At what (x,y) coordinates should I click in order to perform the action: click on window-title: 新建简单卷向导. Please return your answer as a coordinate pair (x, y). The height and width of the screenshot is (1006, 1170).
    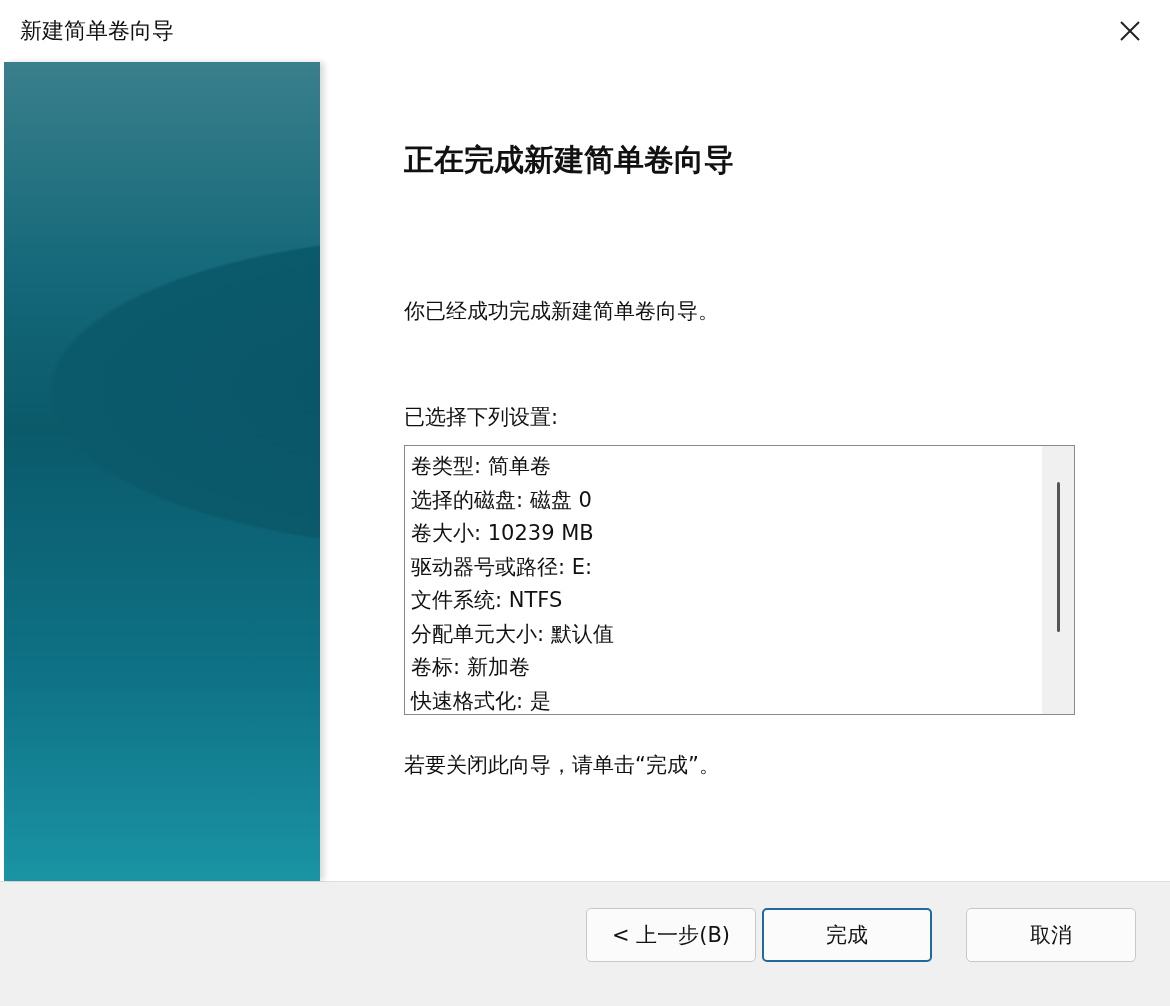
    Looking at the image, I should click on (97, 31).